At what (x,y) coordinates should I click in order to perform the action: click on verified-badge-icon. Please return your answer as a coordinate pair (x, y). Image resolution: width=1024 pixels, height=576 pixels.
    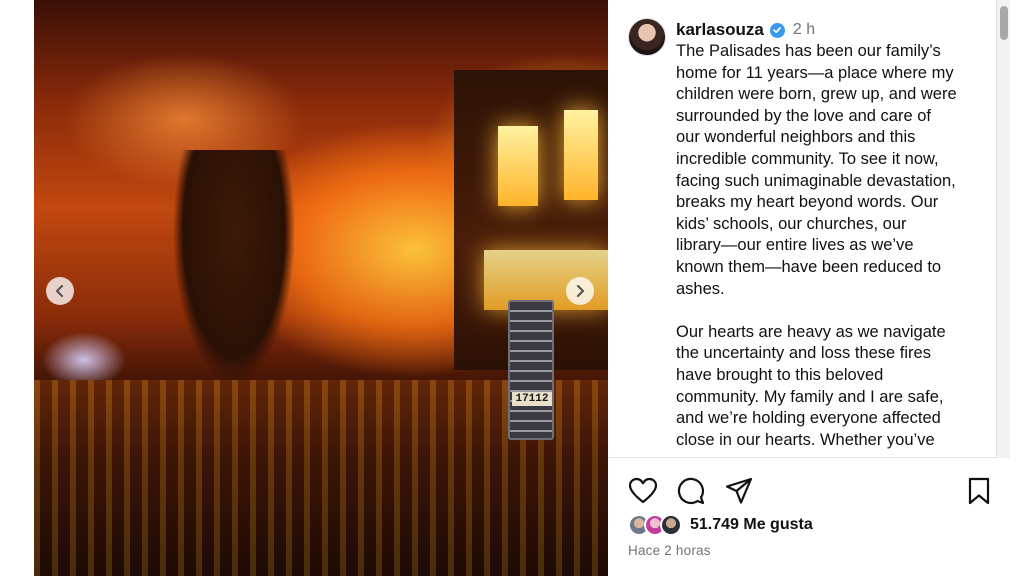
    Looking at the image, I should click on (777, 30).